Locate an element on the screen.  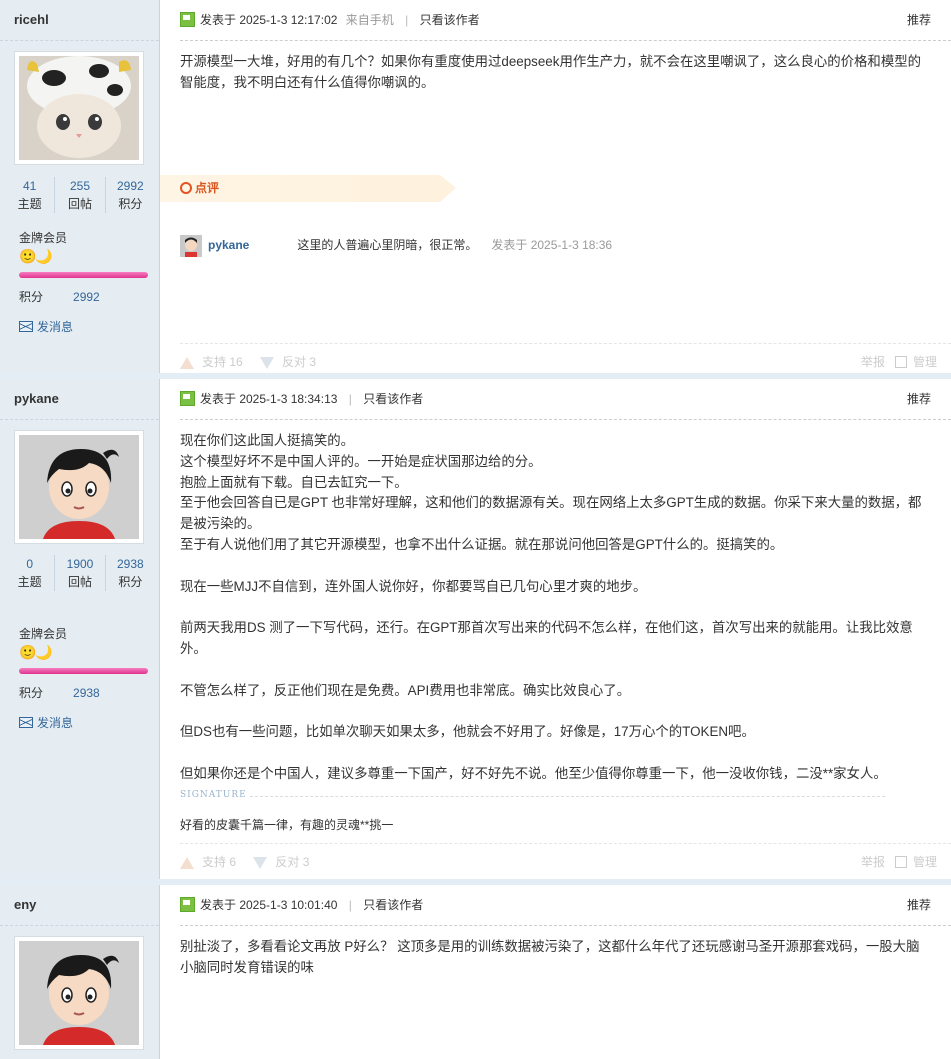
author-name: ricehl is located at coordinates (79, 20).